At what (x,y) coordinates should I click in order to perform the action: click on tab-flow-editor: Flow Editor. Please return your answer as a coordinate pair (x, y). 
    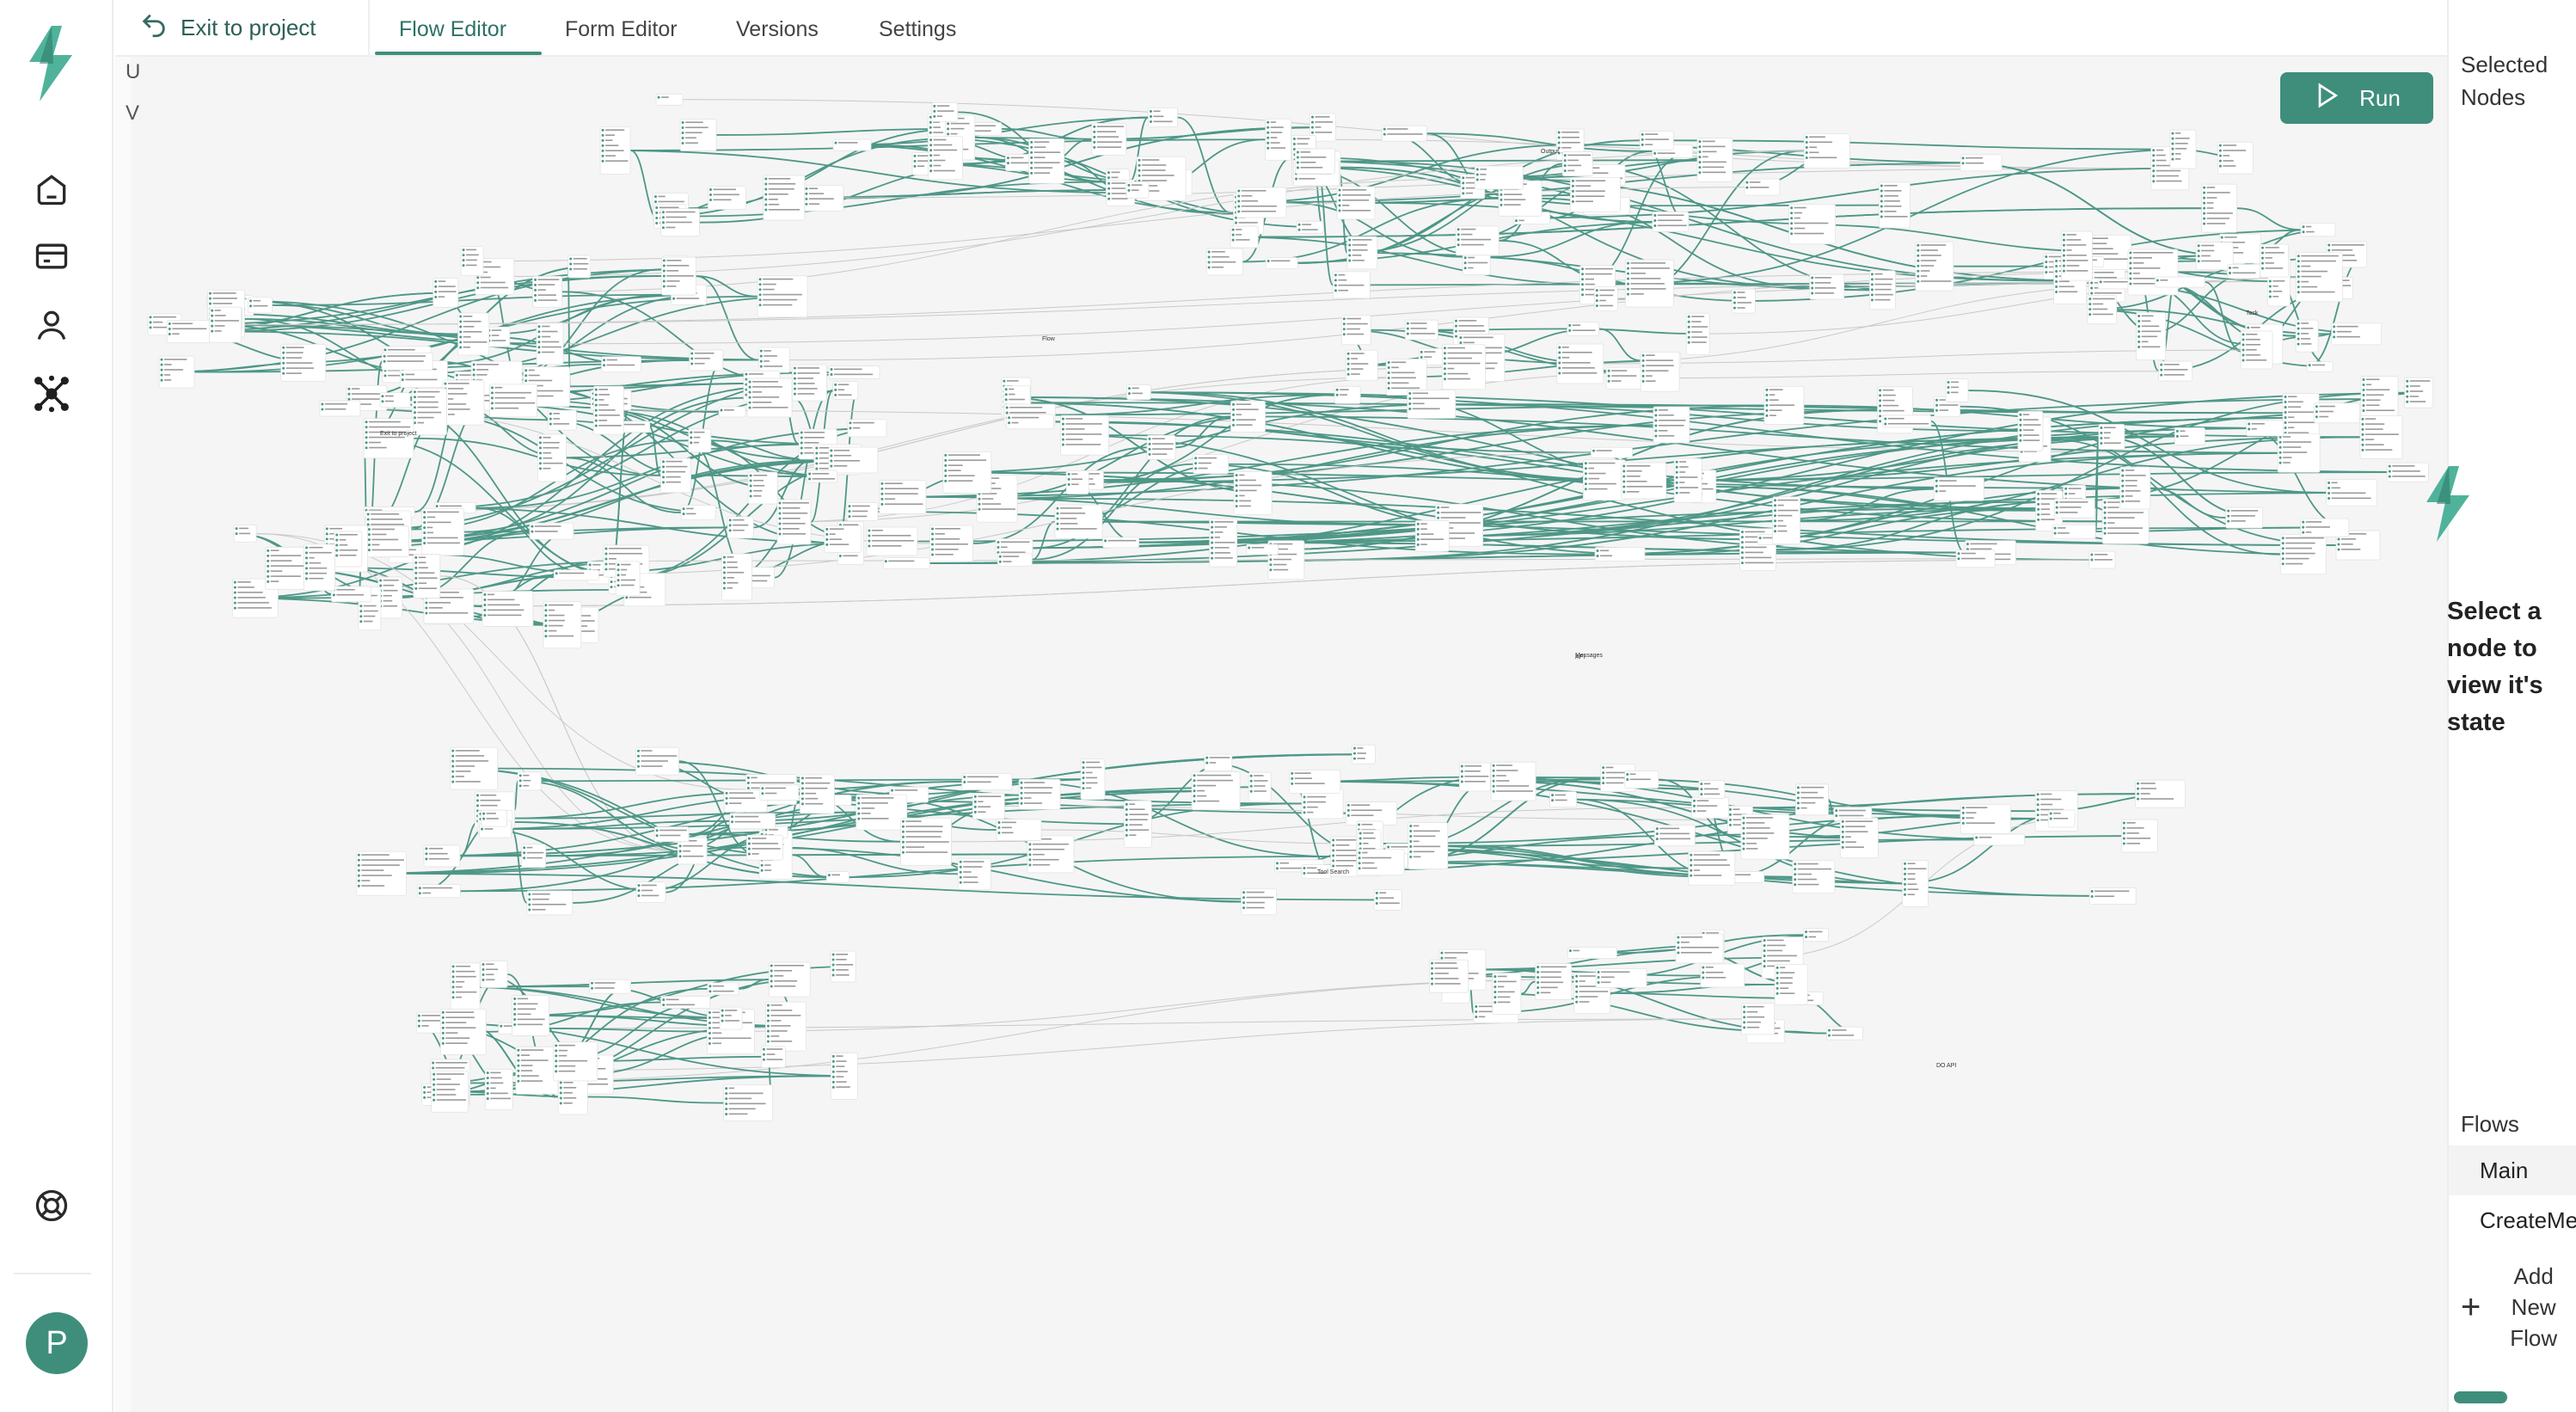
    Looking at the image, I should click on (452, 29).